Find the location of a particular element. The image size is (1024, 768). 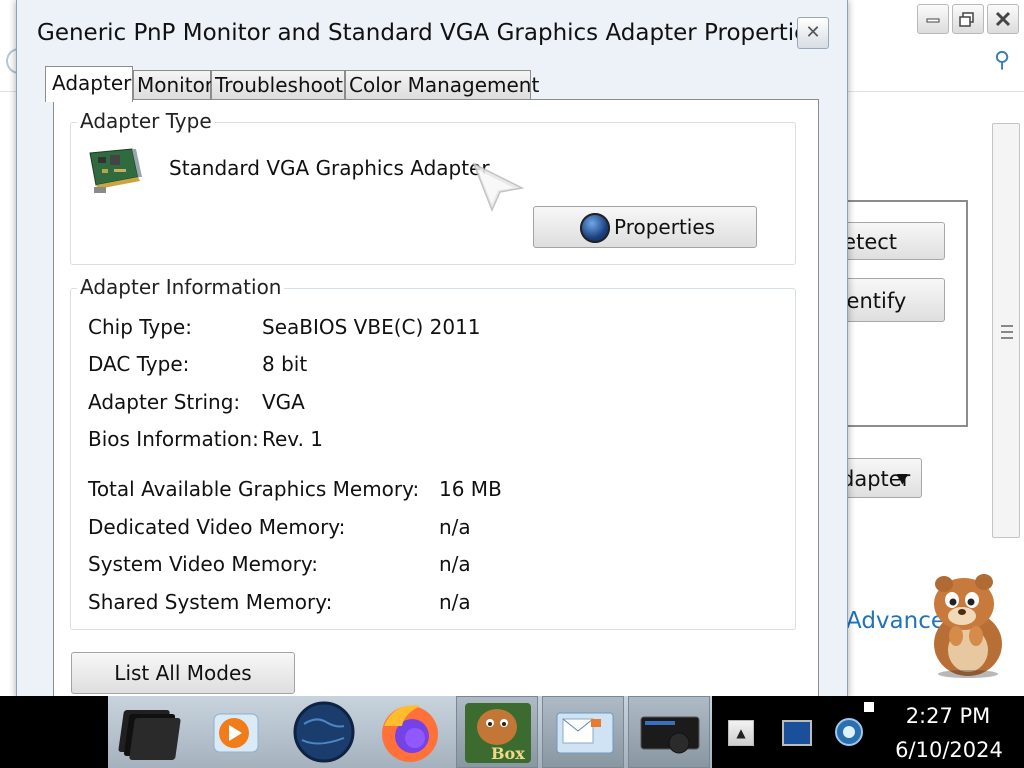

memory-label: Shared System Memory: is located at coordinates (210, 602).